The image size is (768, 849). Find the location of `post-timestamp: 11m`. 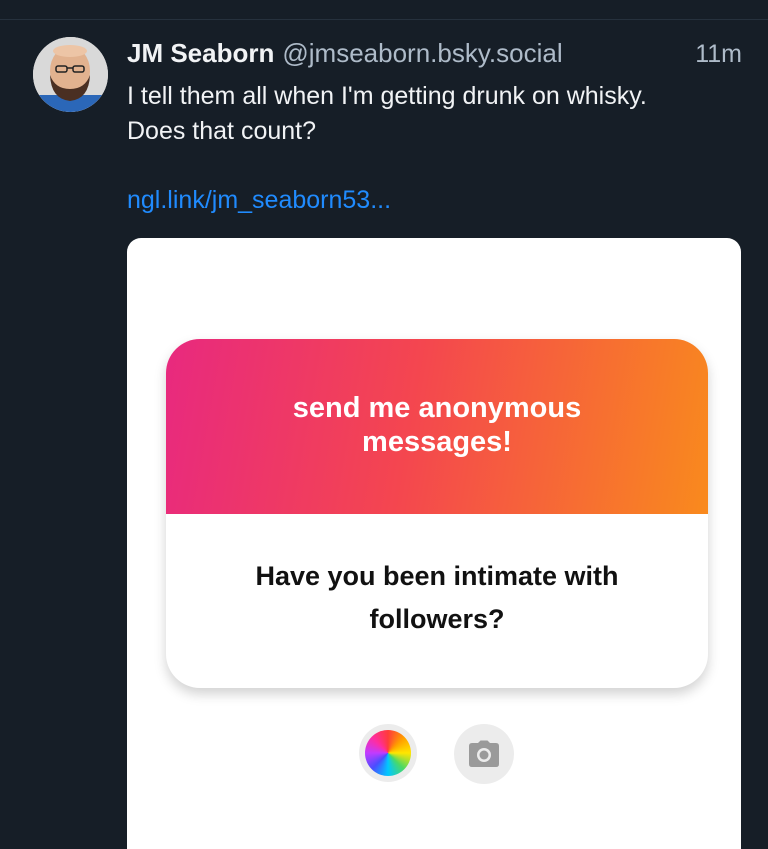

post-timestamp: 11m is located at coordinates (718, 54).